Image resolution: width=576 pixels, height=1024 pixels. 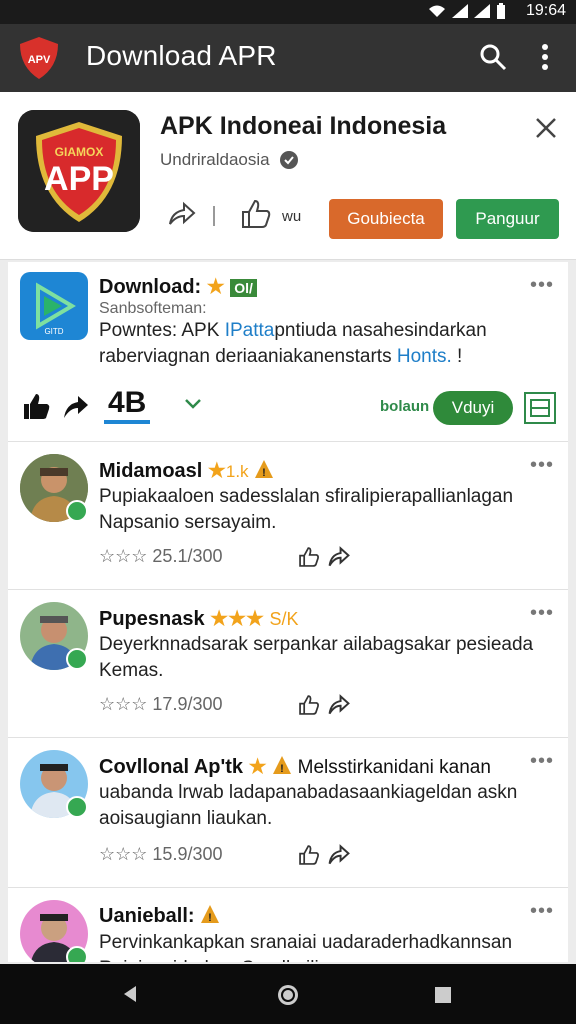 I want to click on description-link-1: IPatta, so click(x=250, y=330).